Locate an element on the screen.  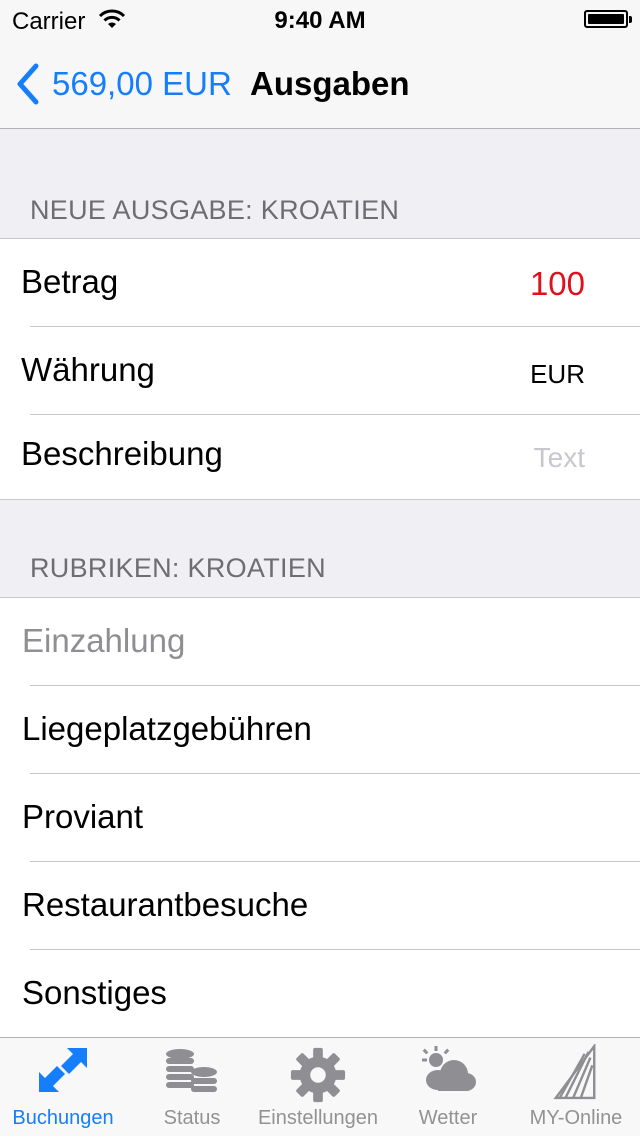
status-bar: Carrier 9:40 AM is located at coordinates (320, 20).